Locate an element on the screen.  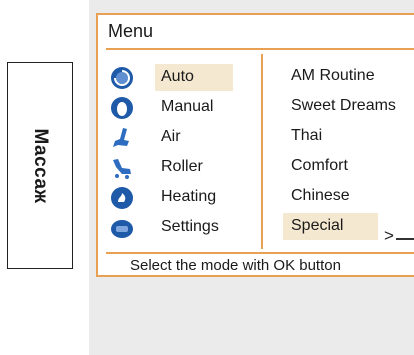
submenu-item-label: Chinese is located at coordinates (320, 195).